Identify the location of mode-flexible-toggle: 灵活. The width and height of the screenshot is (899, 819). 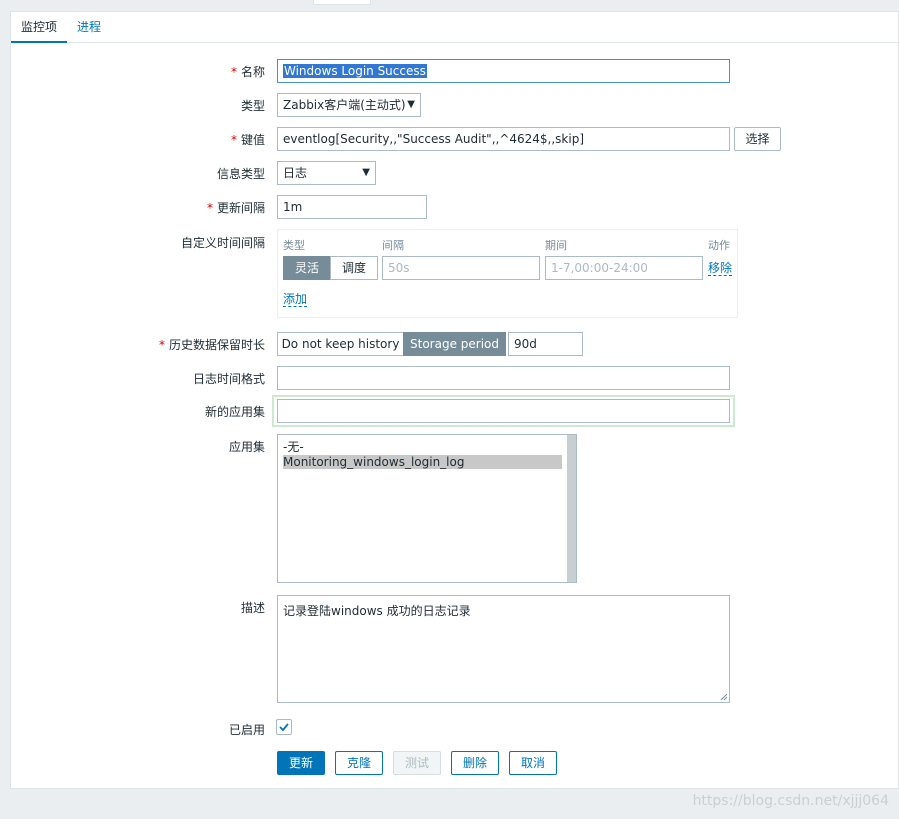
(307, 268).